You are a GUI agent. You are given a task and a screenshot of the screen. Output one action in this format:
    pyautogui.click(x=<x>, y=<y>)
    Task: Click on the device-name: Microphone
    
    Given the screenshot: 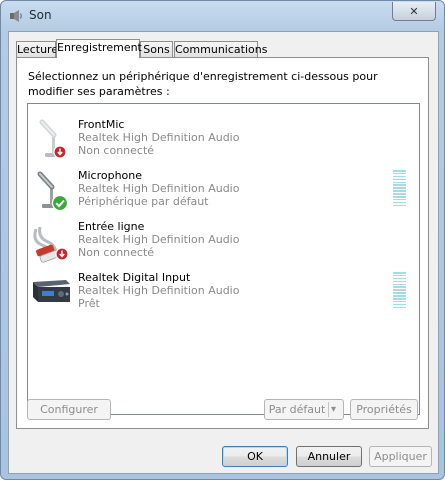 What is the action you would take?
    pyautogui.click(x=110, y=175)
    